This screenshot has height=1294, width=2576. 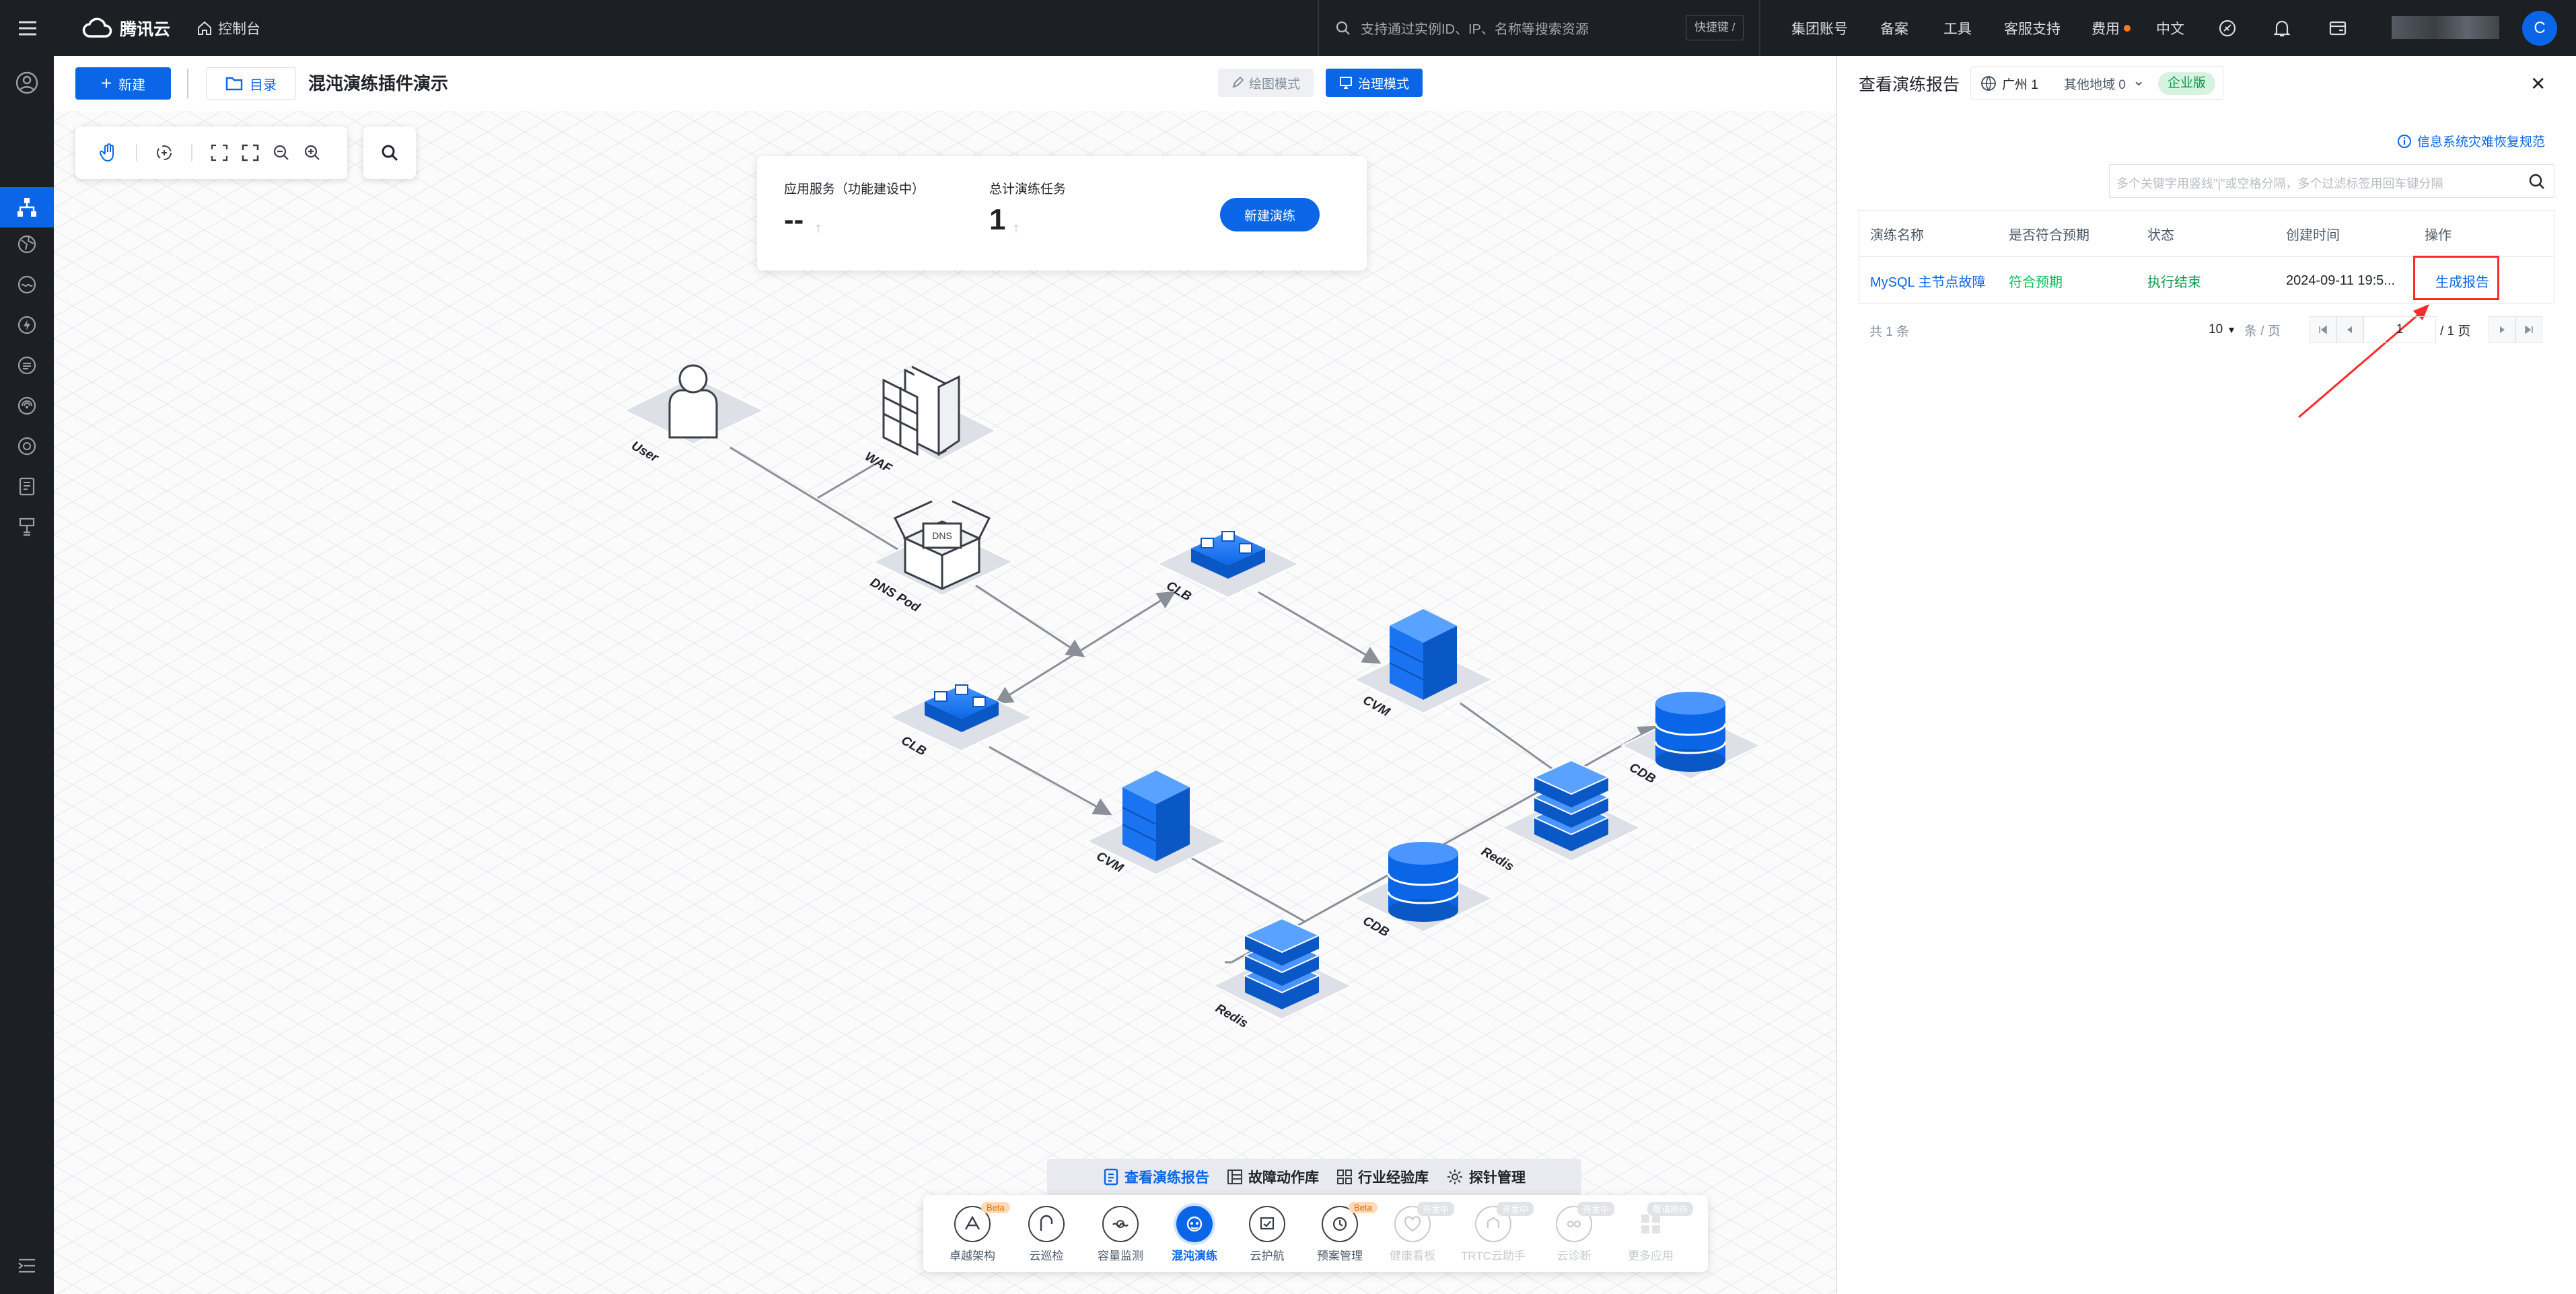 I want to click on edge-clb-cvm-top, so click(x=1320, y=627).